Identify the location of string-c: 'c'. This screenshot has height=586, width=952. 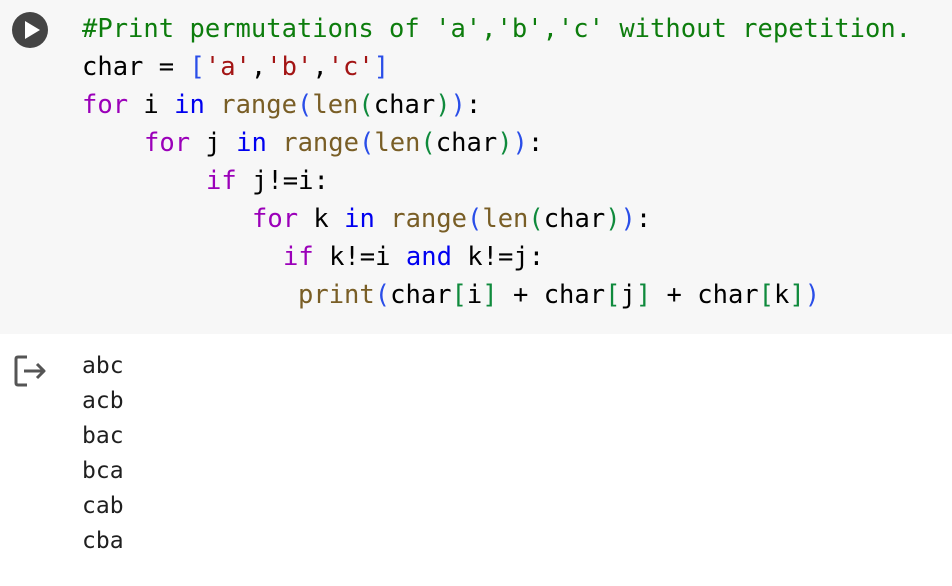
(350, 67).